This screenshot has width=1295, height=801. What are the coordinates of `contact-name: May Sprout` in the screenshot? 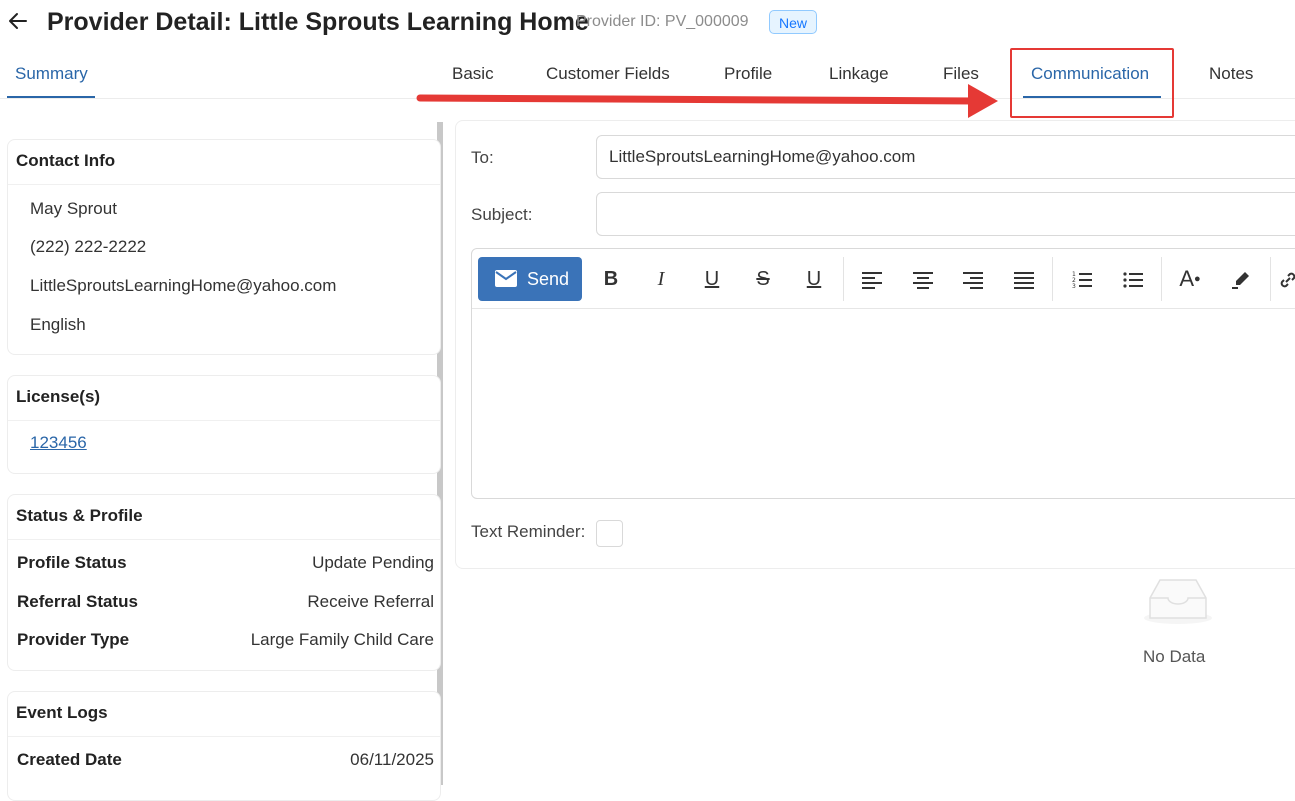 It's located at (73, 208).